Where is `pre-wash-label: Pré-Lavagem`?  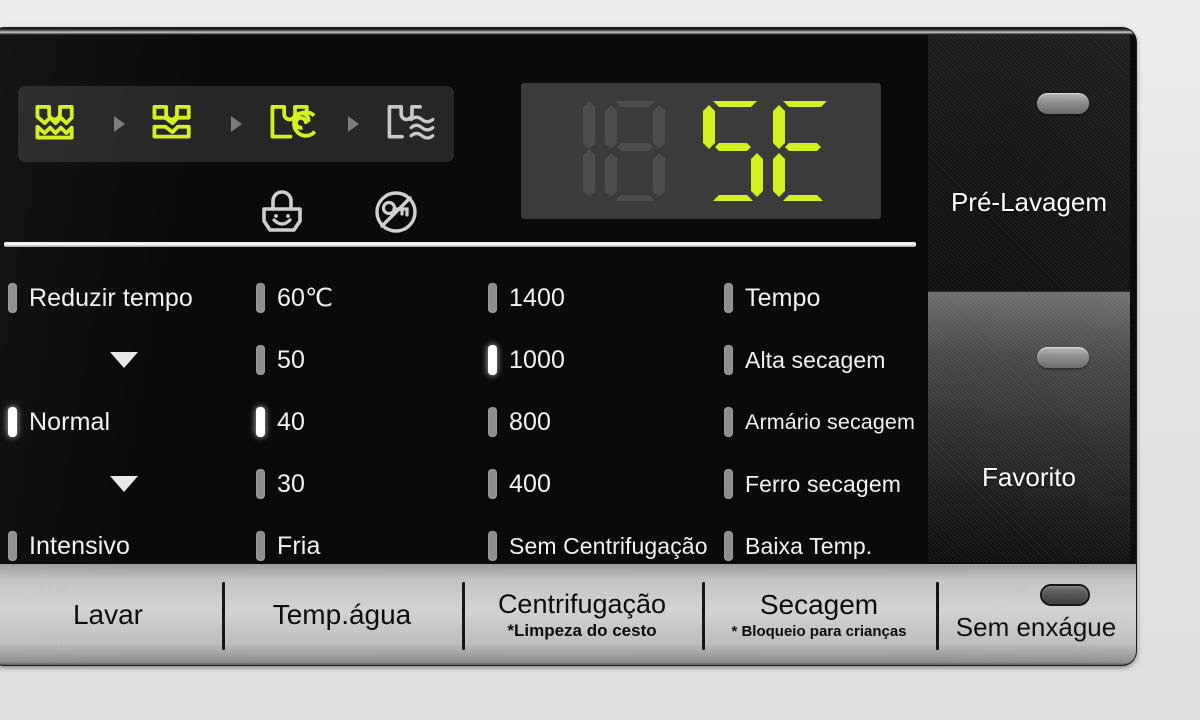 pre-wash-label: Pré-Lavagem is located at coordinates (1029, 202).